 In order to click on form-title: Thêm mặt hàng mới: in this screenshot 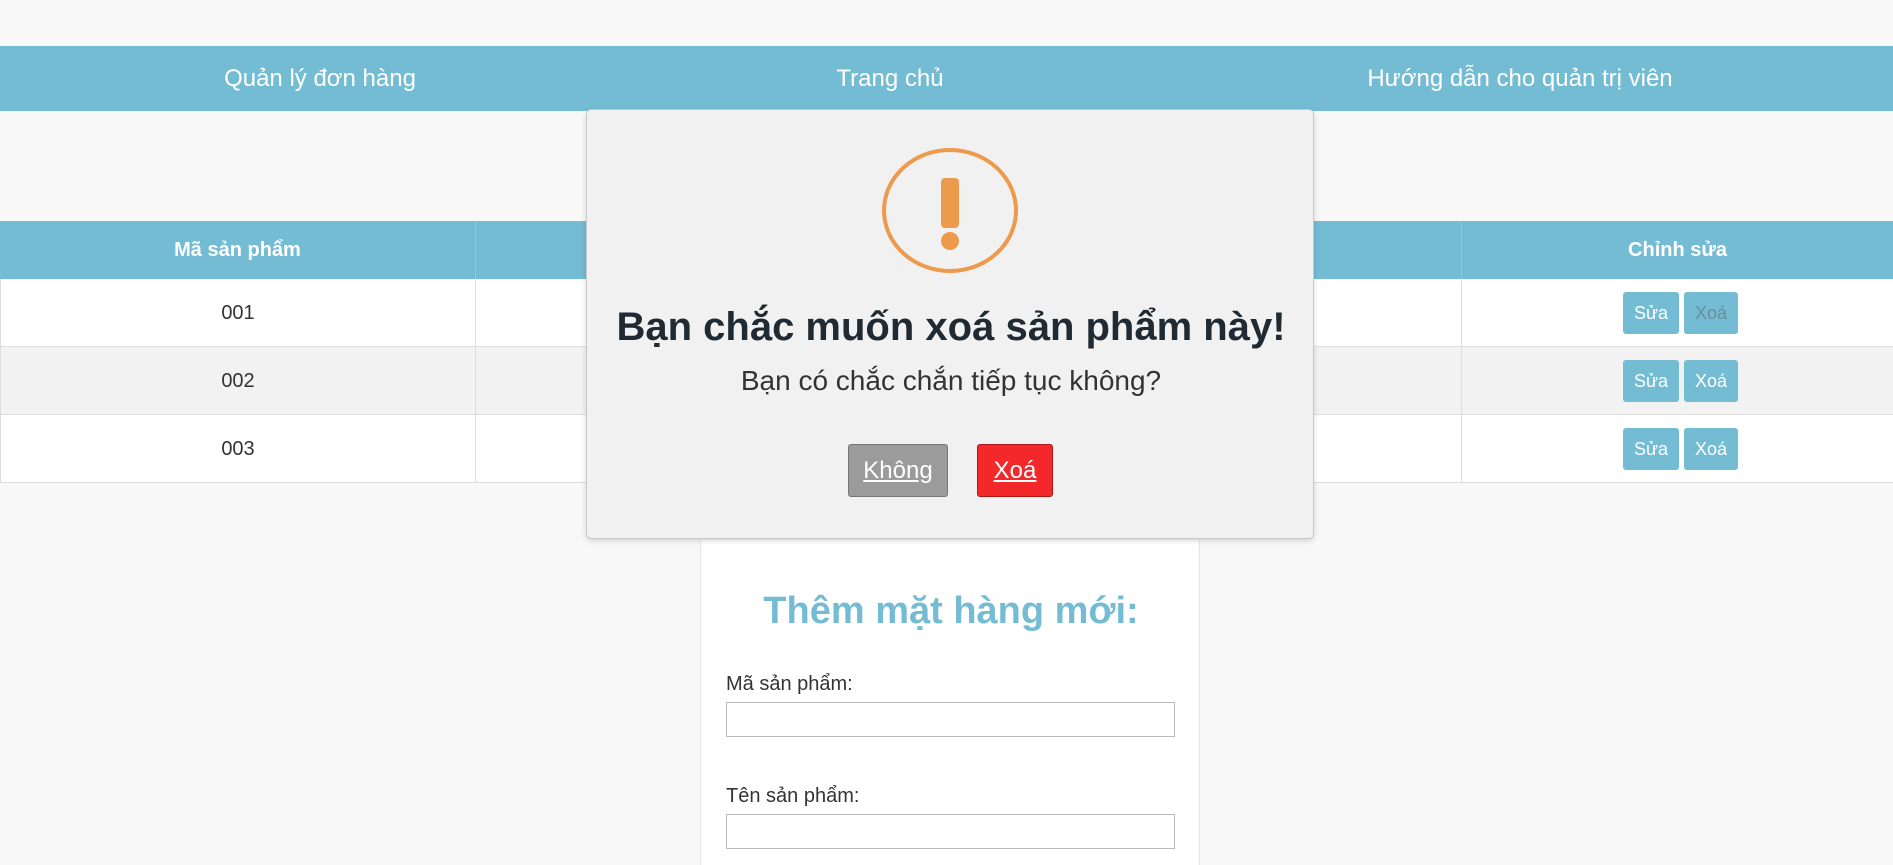, I will do `click(951, 611)`.